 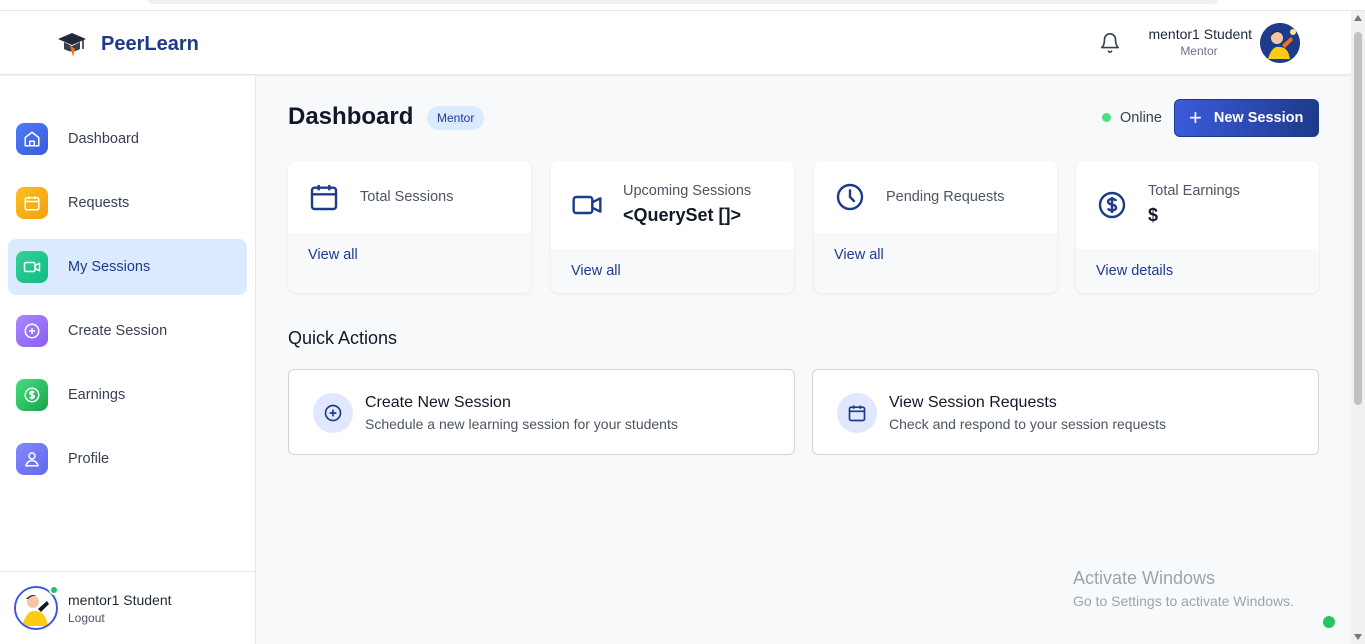 I want to click on sidebar-item-label: Requests, so click(x=99, y=203).